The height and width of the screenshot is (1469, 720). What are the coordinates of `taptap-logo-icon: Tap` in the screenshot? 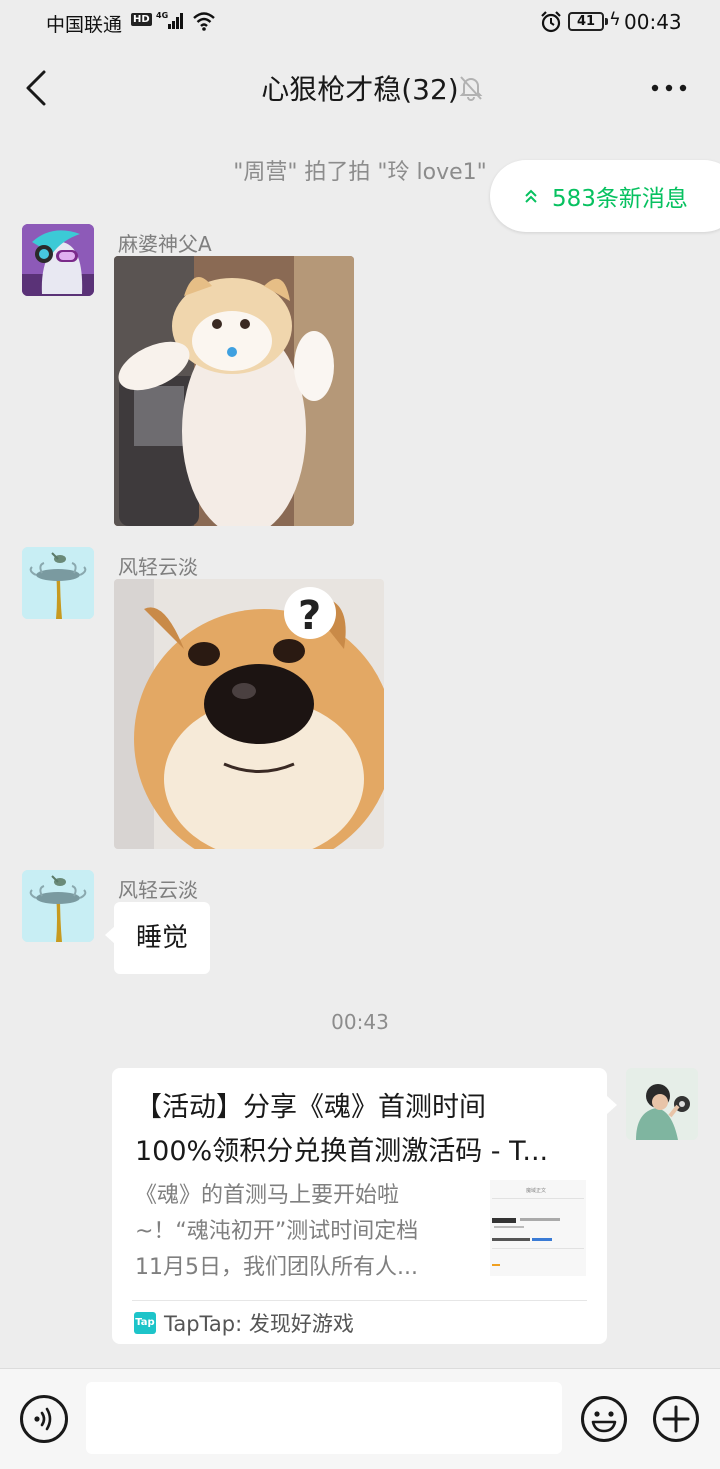 It's located at (145, 1323).